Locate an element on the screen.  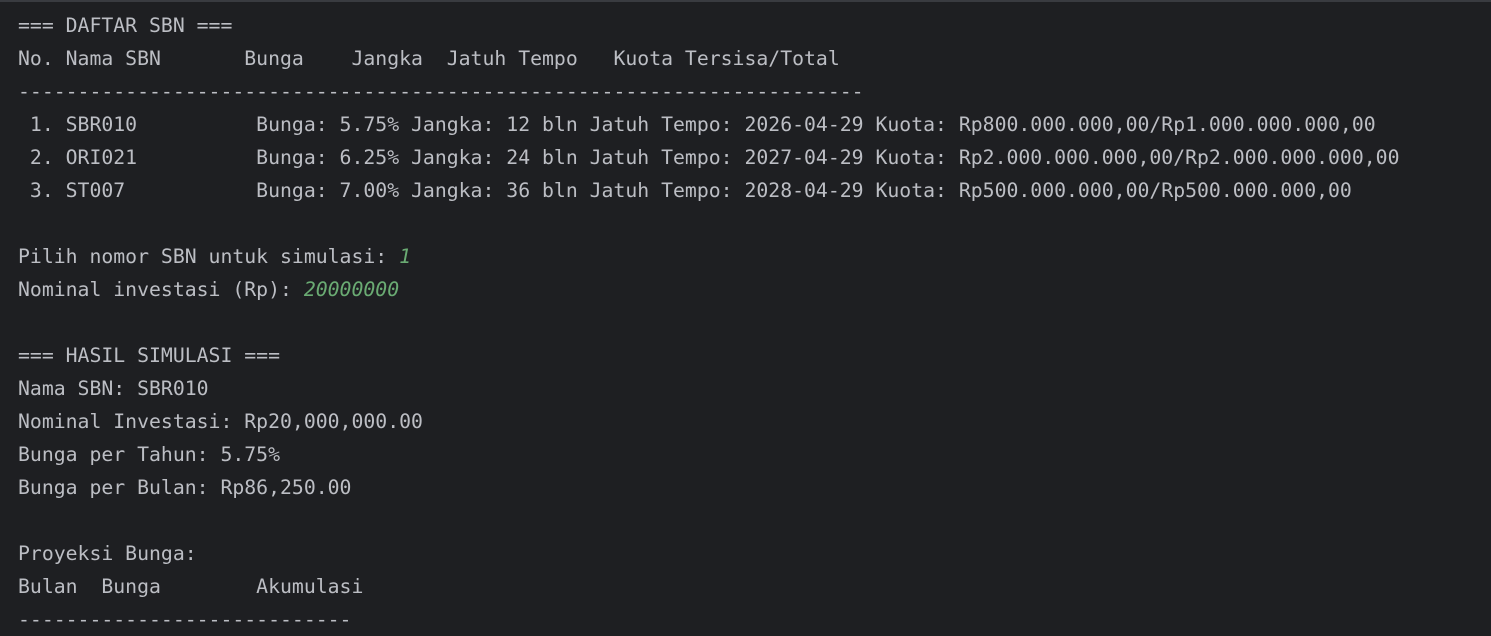
list-header: === DAFTAR SBN === is located at coordinates (125, 25).